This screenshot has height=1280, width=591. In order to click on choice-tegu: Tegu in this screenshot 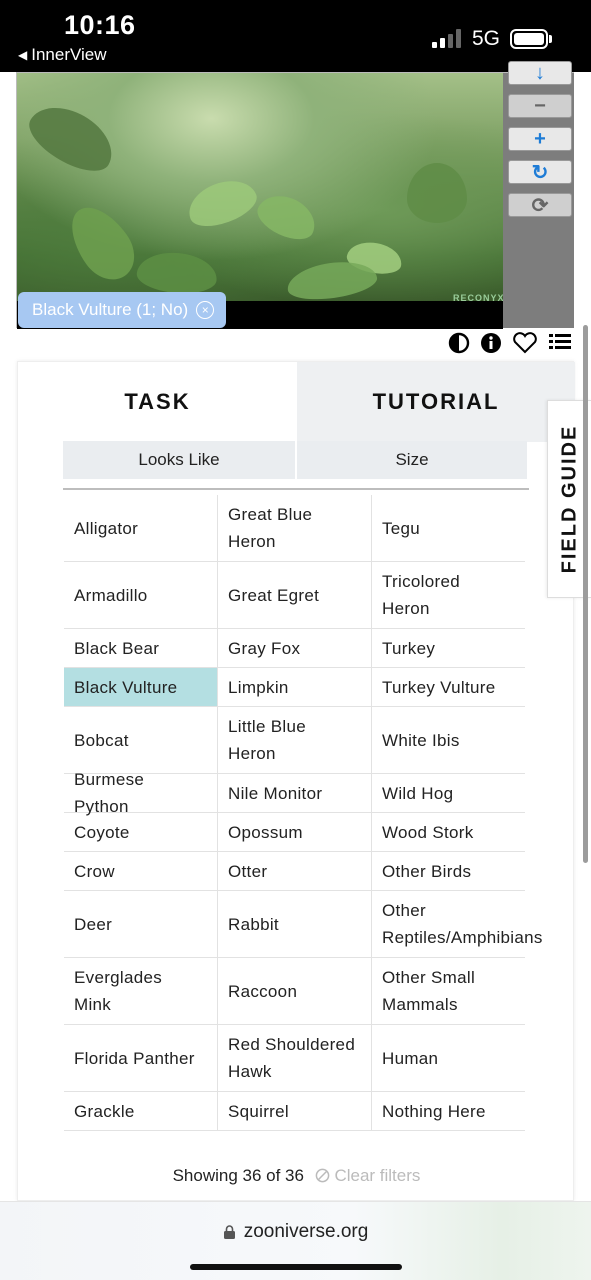, I will do `click(448, 528)`.